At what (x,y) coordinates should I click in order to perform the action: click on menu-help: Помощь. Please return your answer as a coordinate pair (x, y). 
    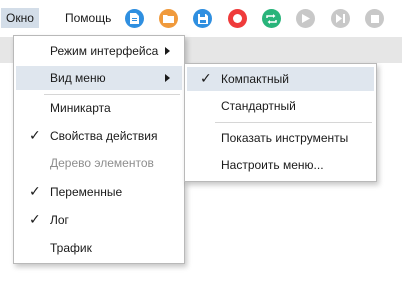
    Looking at the image, I should click on (88, 18).